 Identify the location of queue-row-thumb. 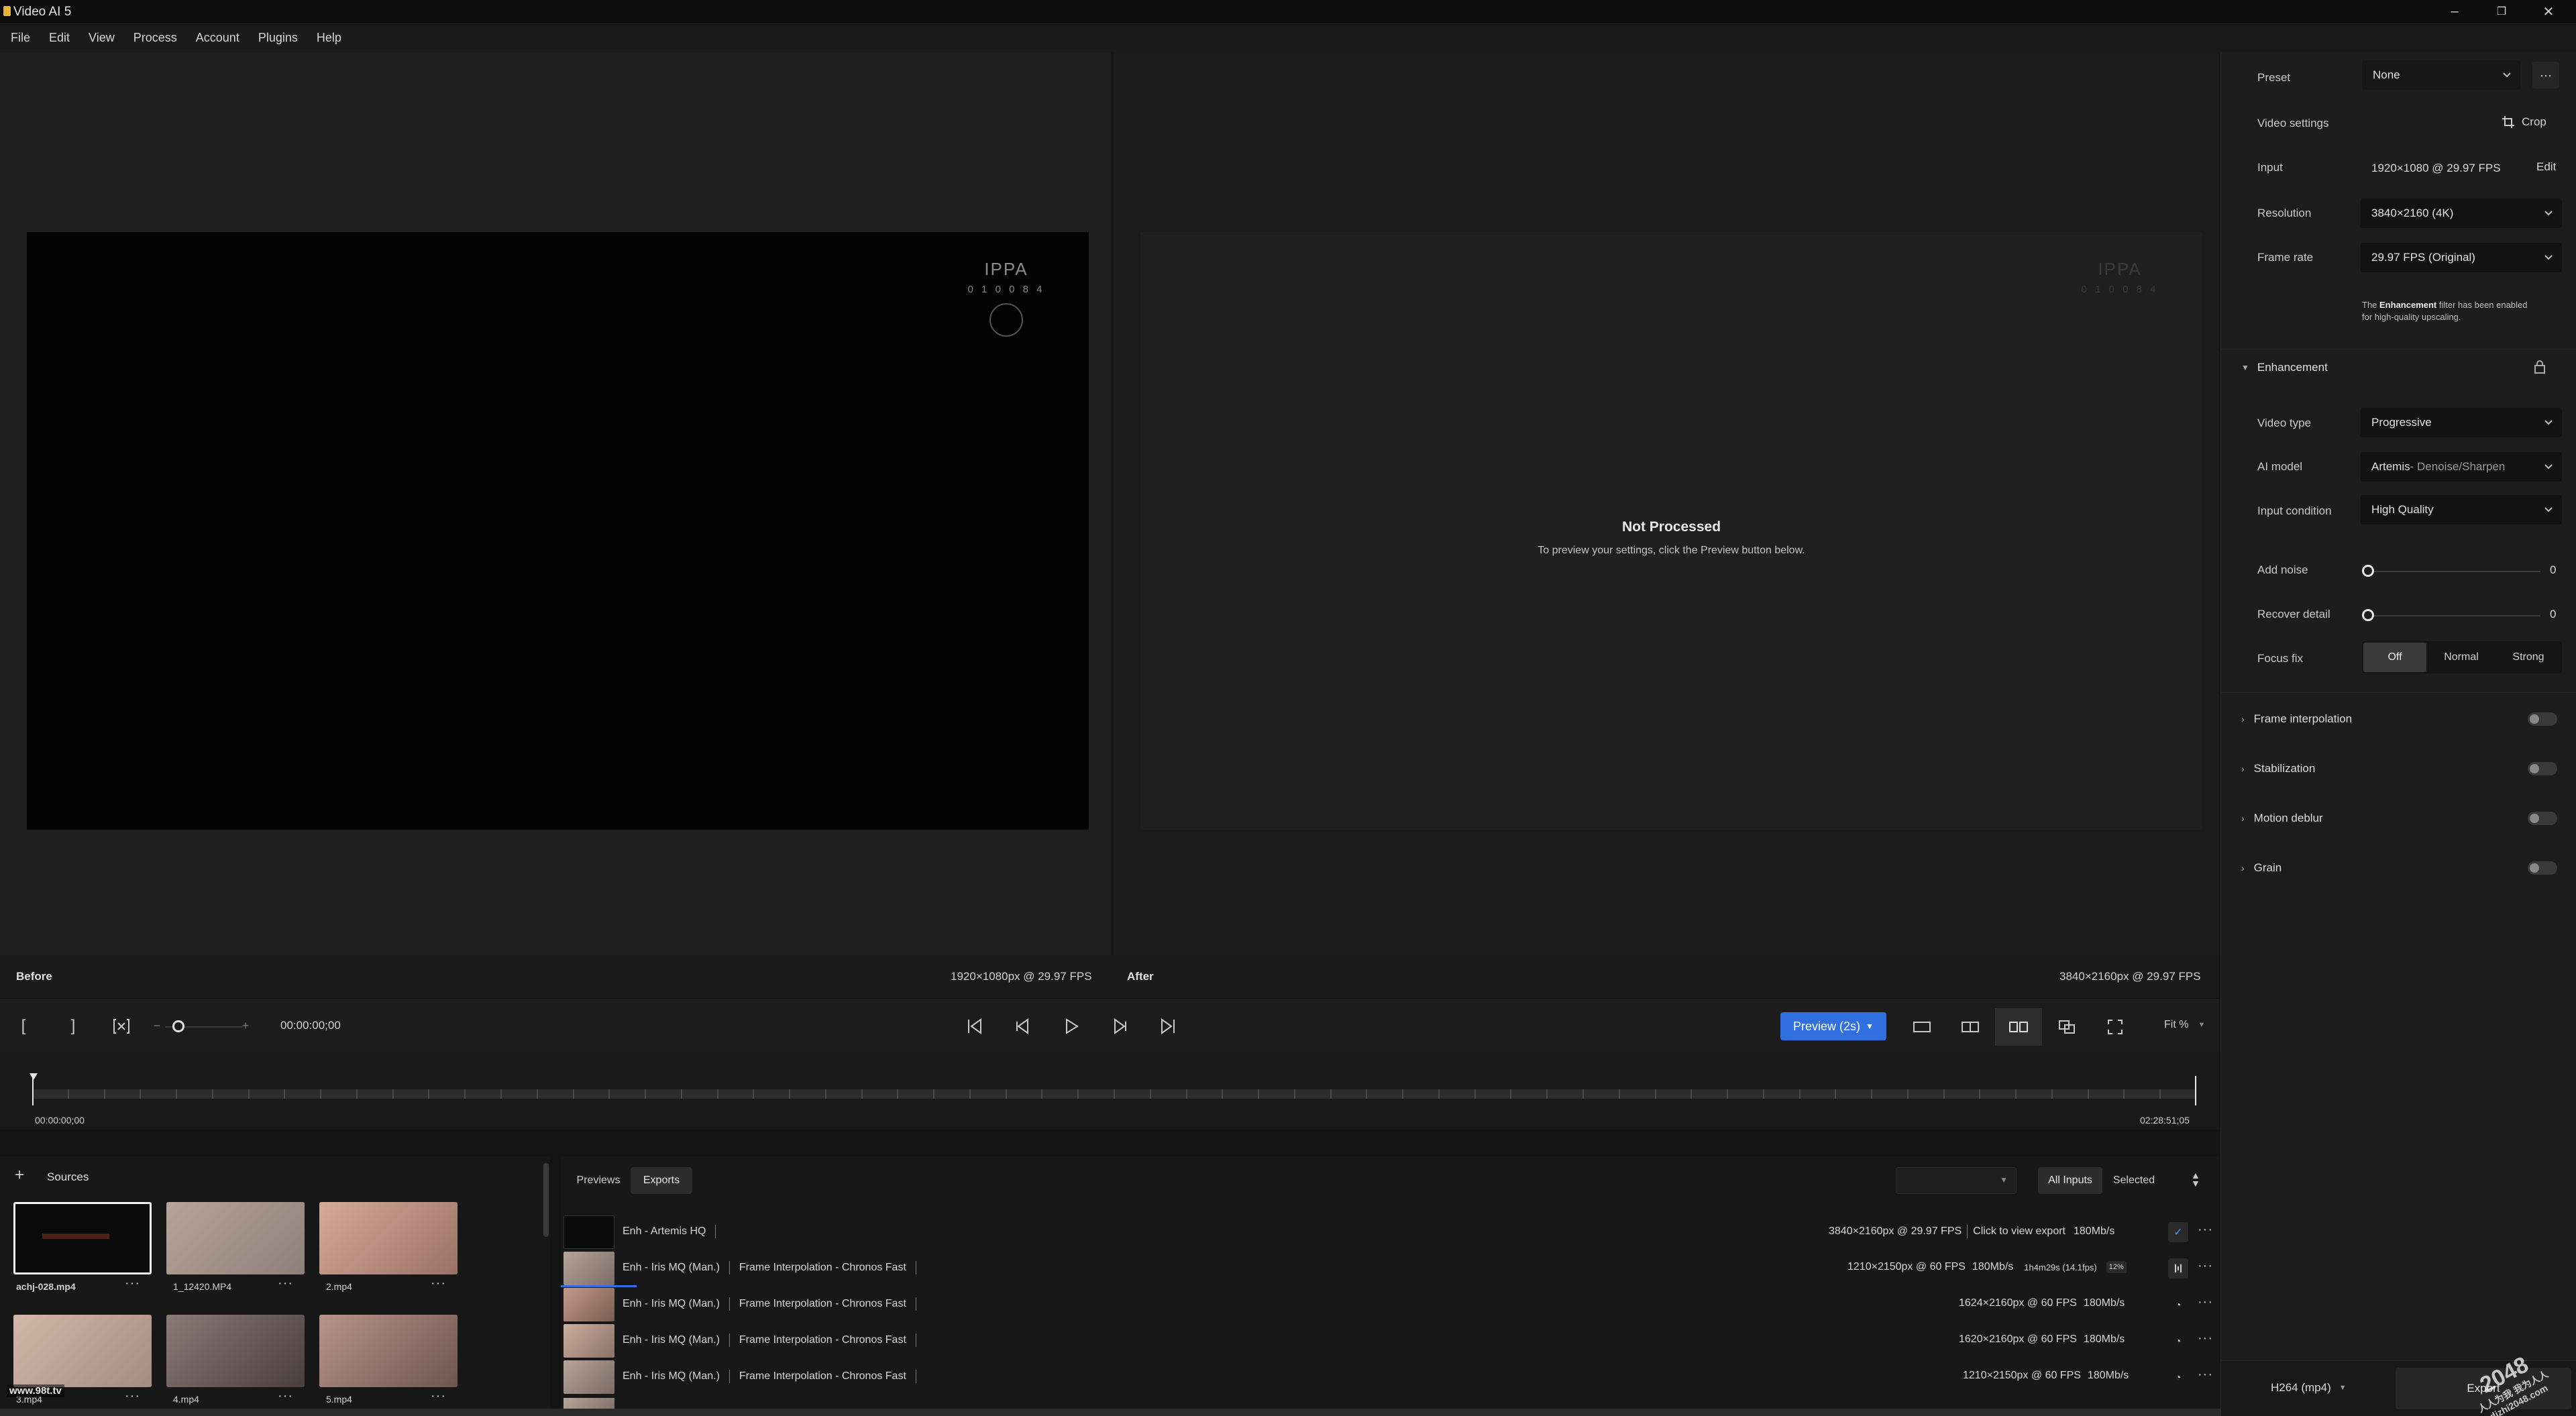
(589, 1232).